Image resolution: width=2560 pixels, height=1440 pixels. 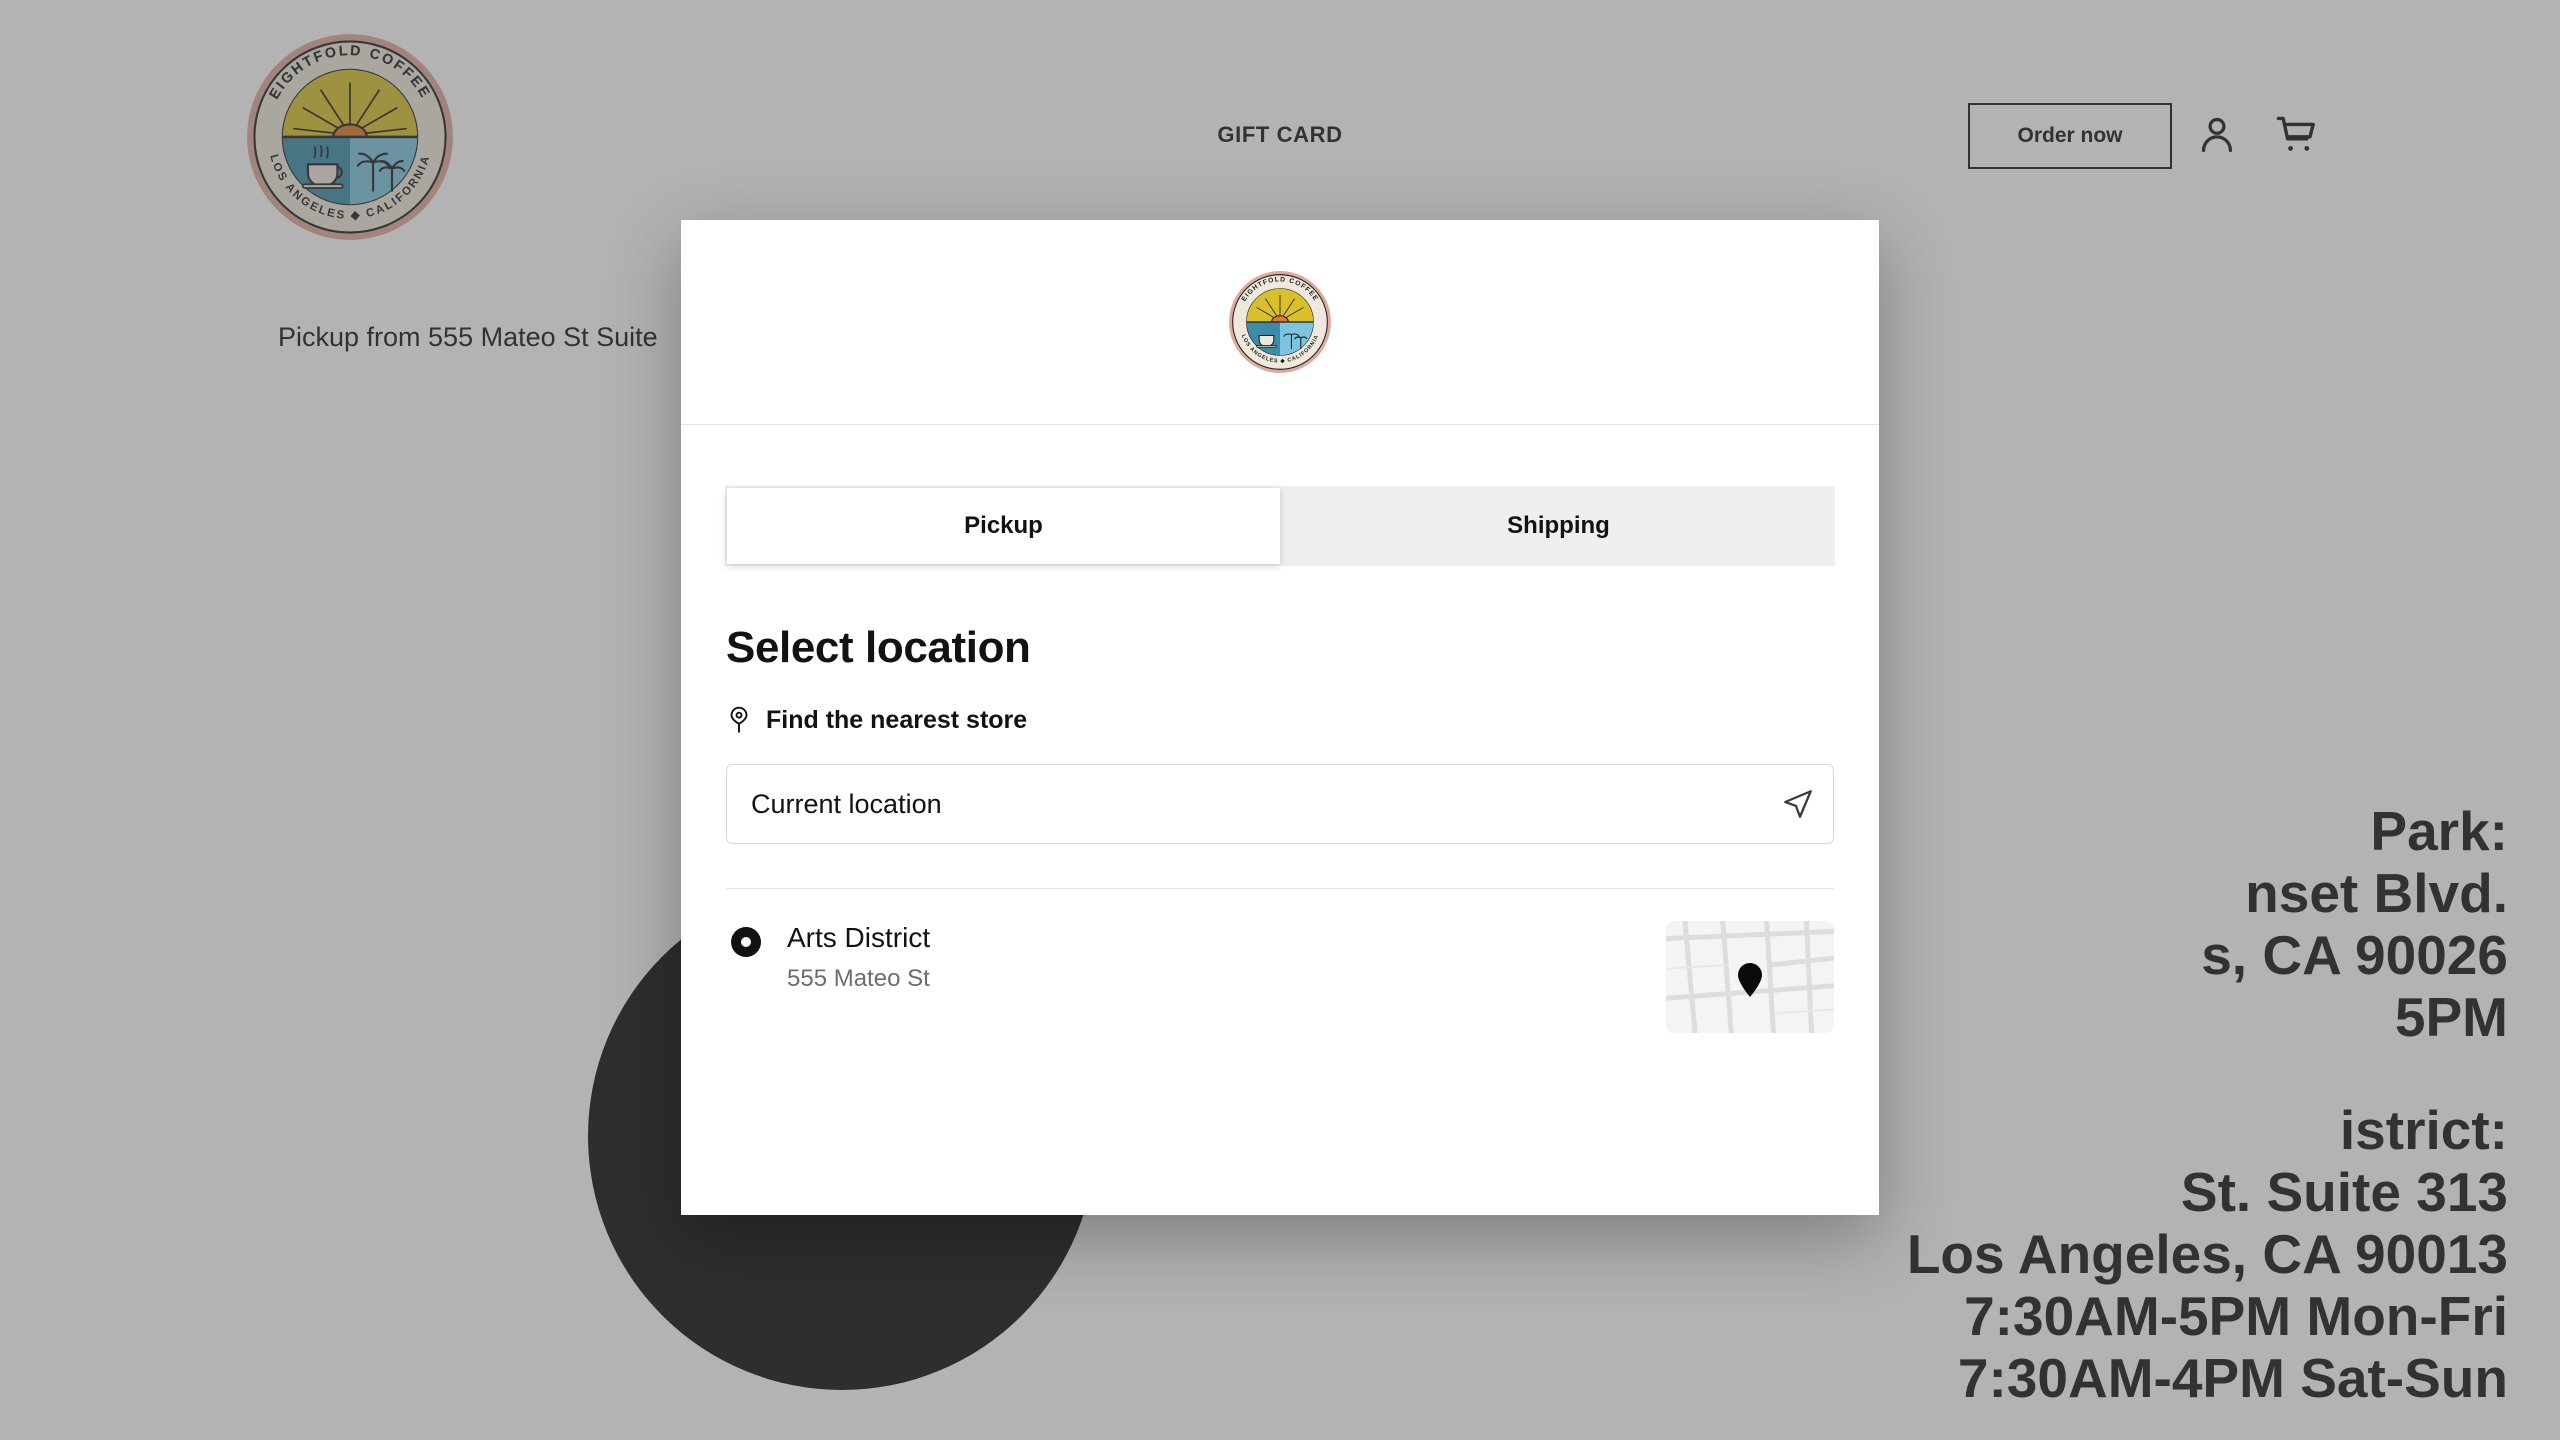 I want to click on map-pin-icon, so click(x=739, y=720).